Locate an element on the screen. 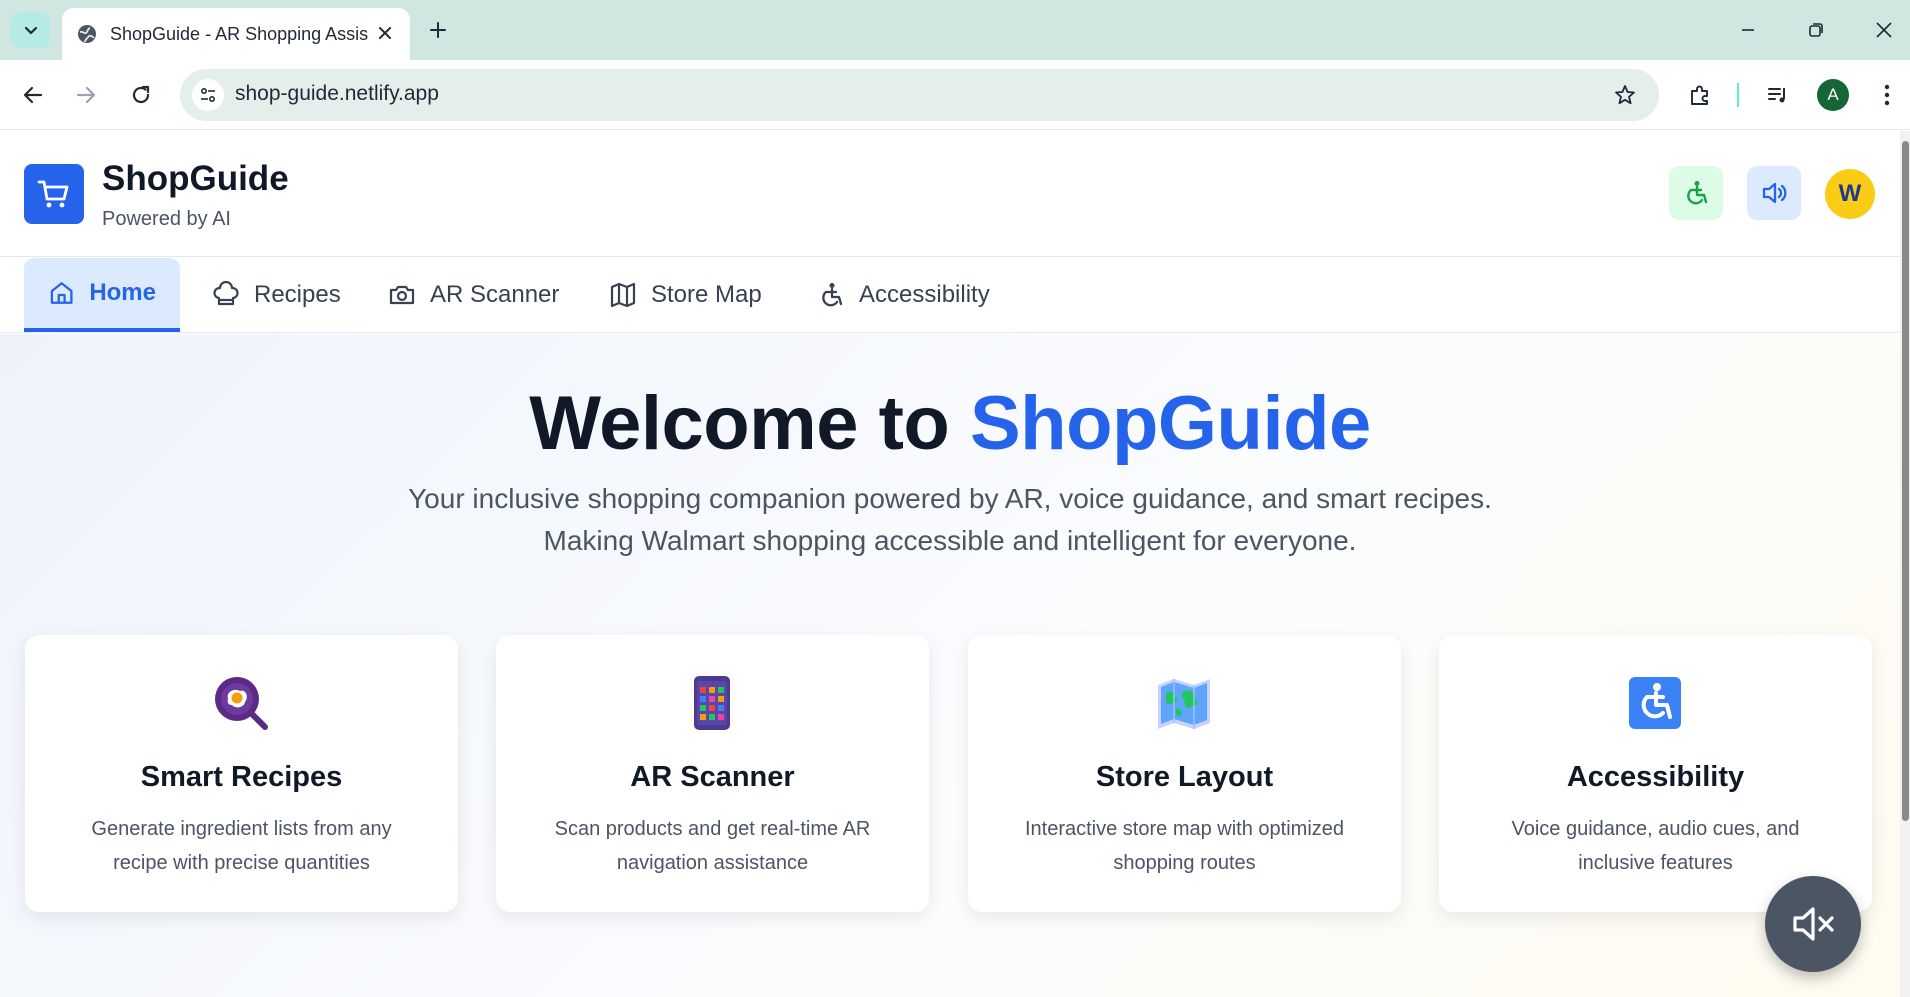 The height and width of the screenshot is (997, 1910). globe-icon is located at coordinates (87, 34).